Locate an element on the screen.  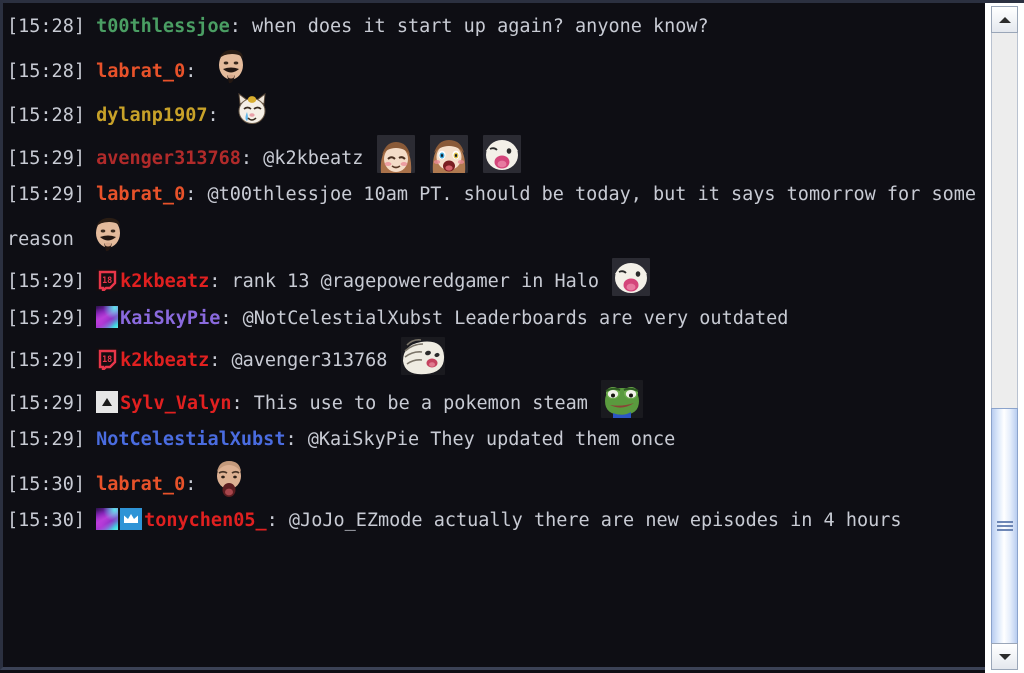
message-username: avenger313768 is located at coordinates (168, 158).